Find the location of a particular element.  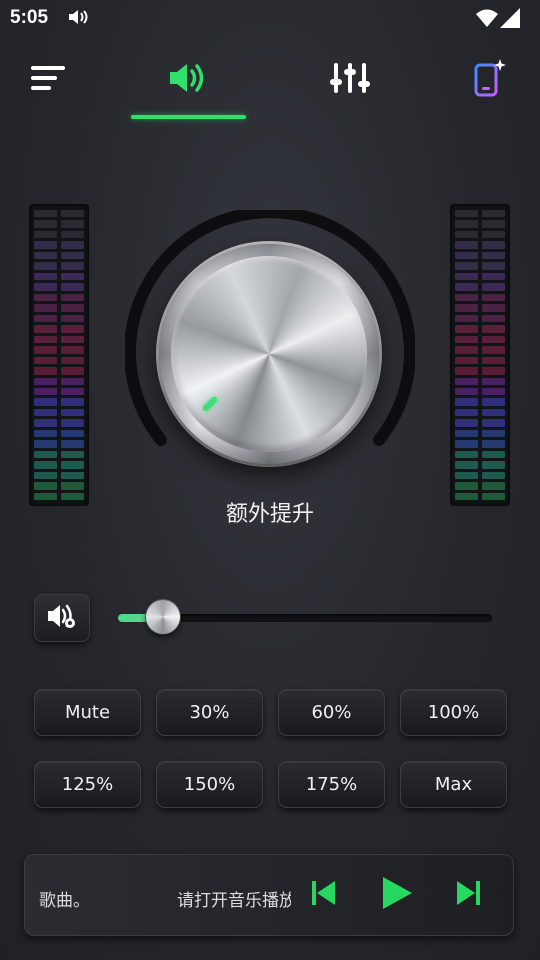

play-button is located at coordinates (397, 895).